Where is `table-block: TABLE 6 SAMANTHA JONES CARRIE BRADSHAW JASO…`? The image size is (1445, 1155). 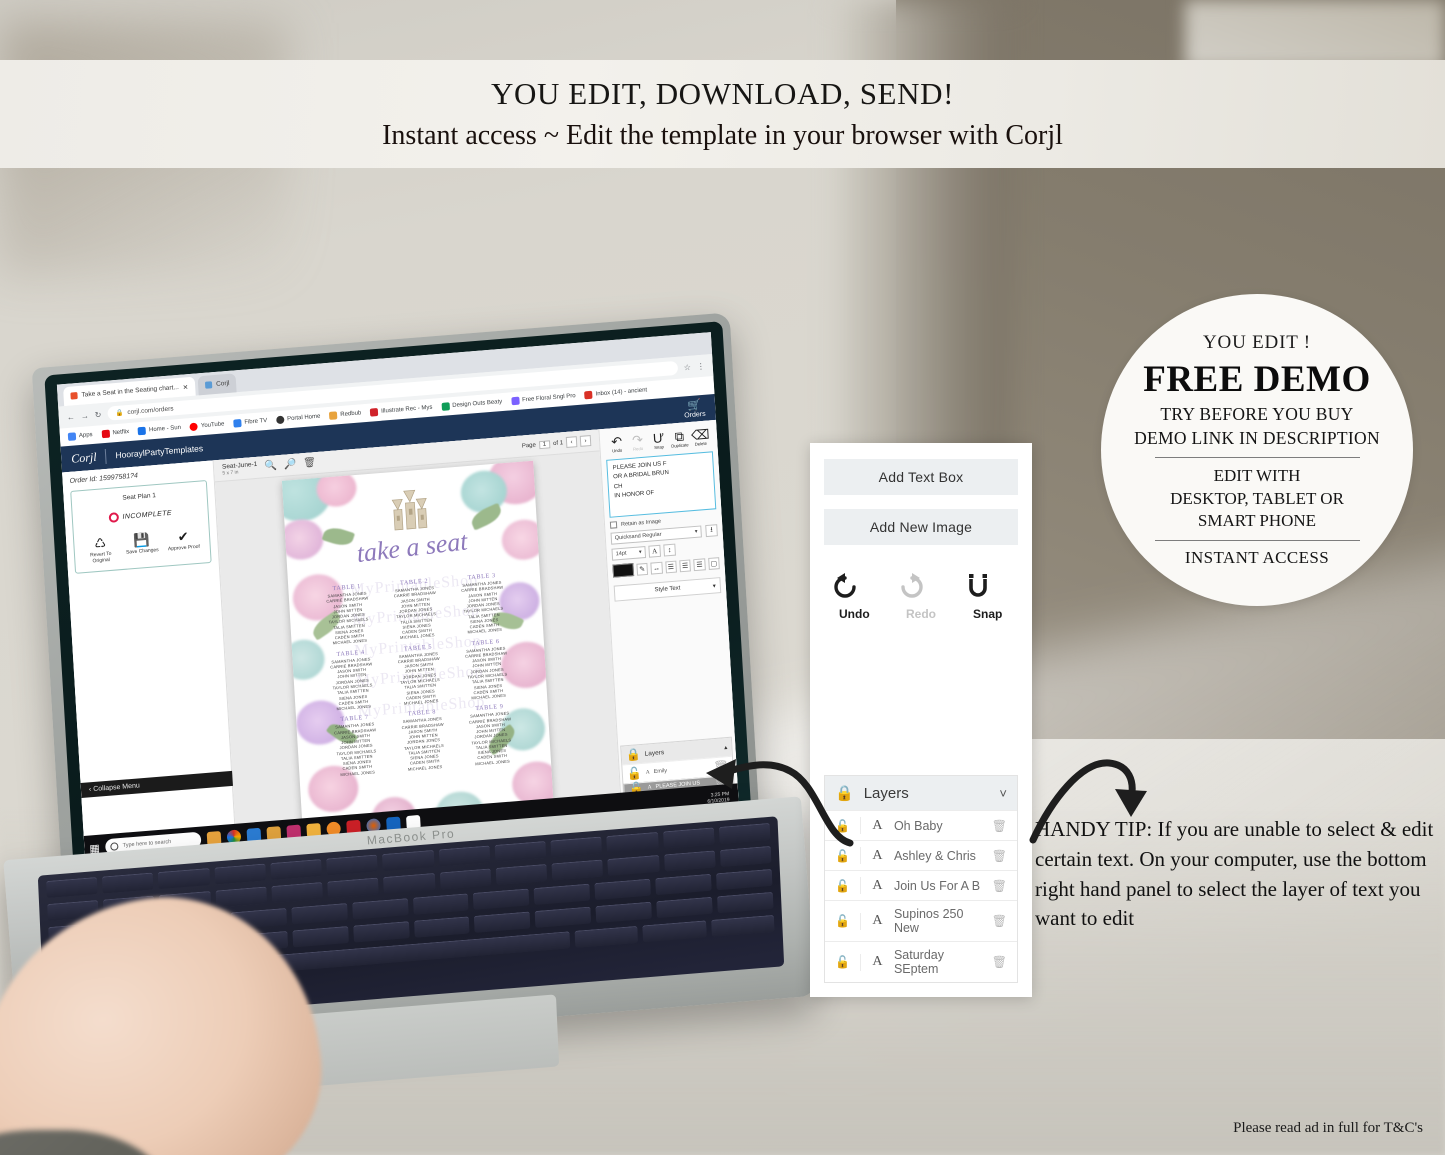 table-block: TABLE 6 SAMANTHA JONES CARRIE BRADSHAW JASO… is located at coordinates (487, 669).